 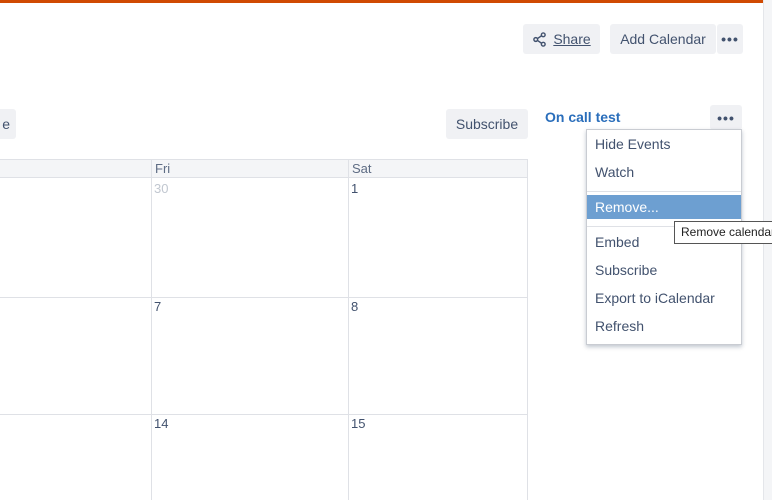 What do you see at coordinates (767, 250) in the screenshot?
I see `page-scrollbar` at bounding box center [767, 250].